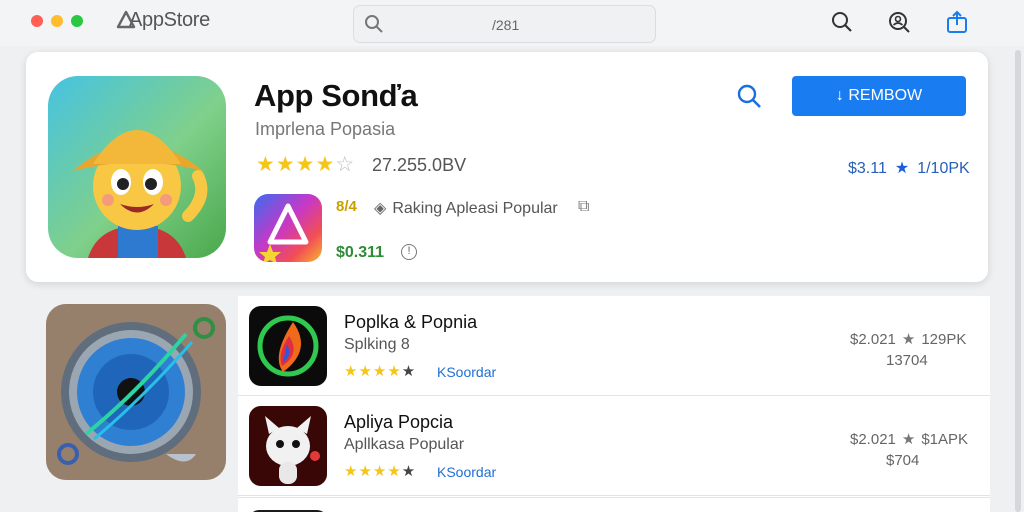  What do you see at coordinates (380, 208) in the screenshot?
I see `tag-icon: ◈` at bounding box center [380, 208].